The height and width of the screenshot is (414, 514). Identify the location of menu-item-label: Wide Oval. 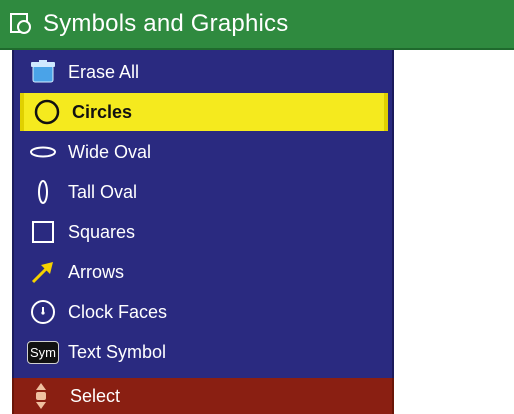
(110, 151).